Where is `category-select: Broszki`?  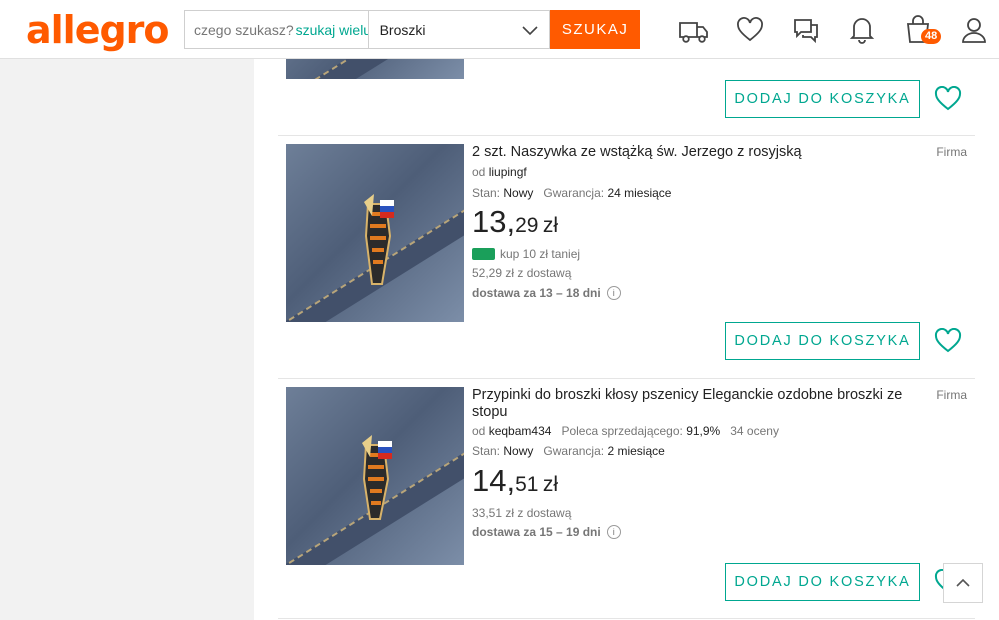
category-select: Broszki is located at coordinates (459, 29).